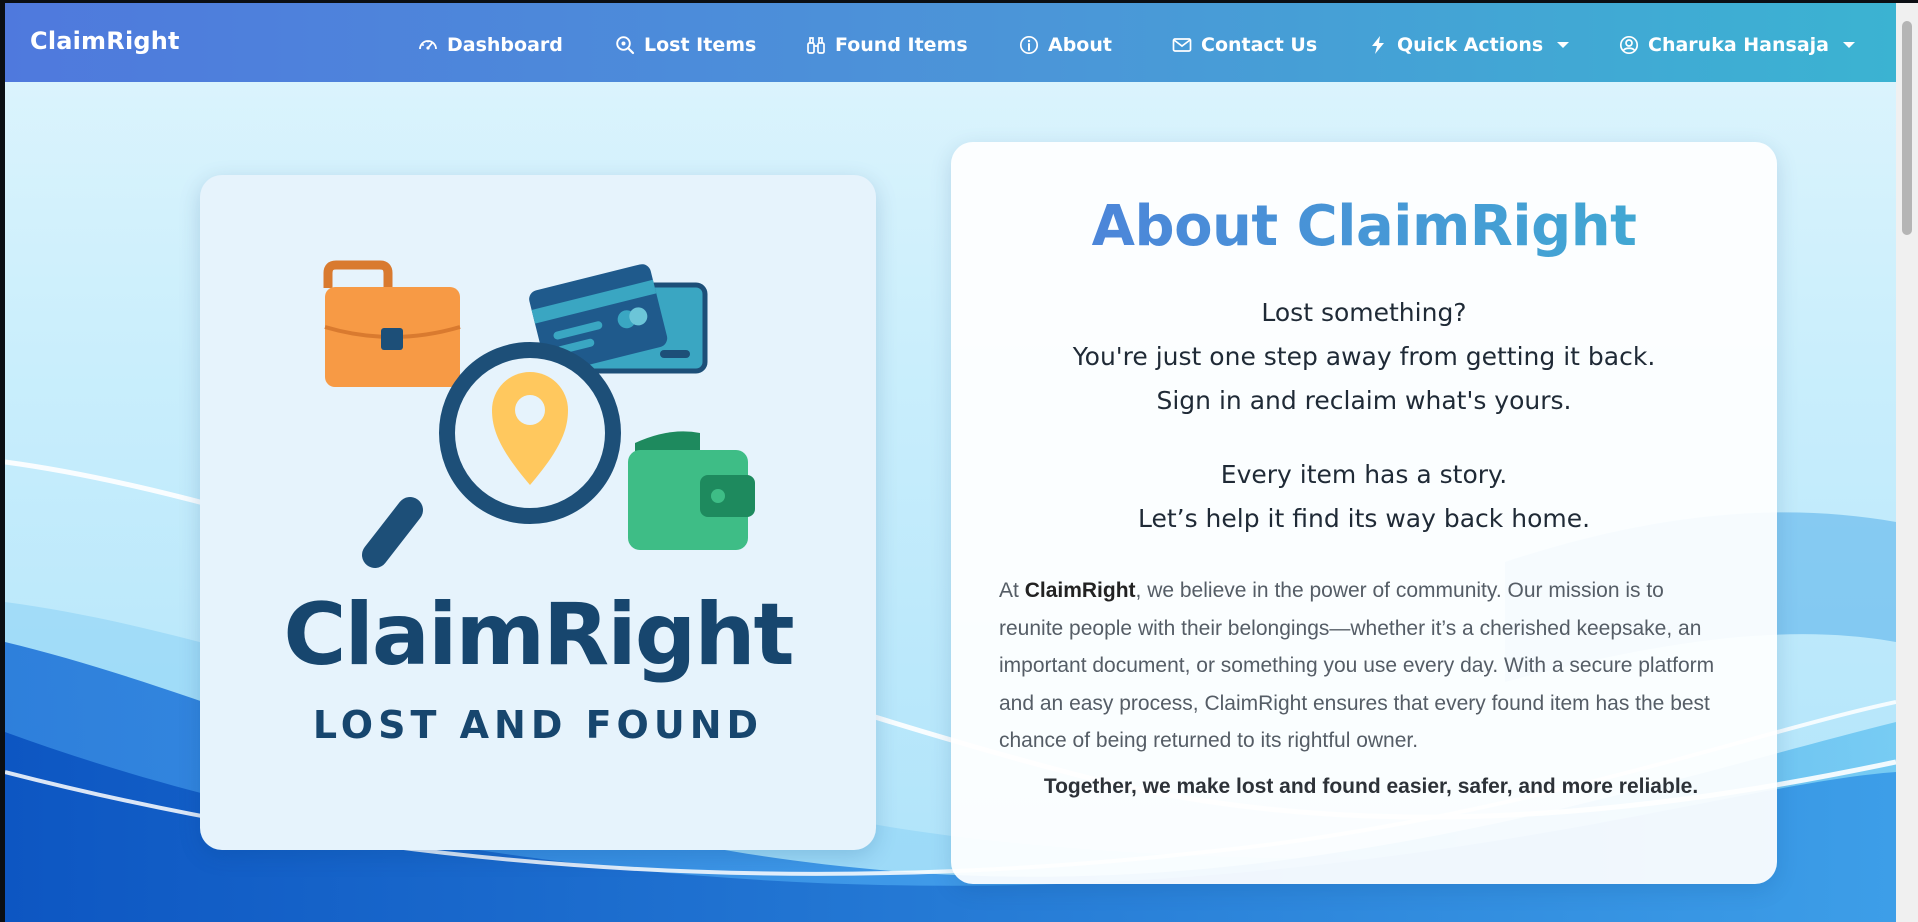 The image size is (1918, 922). I want to click on user-menu-dropdown: Charuka Hansaja, so click(1737, 45).